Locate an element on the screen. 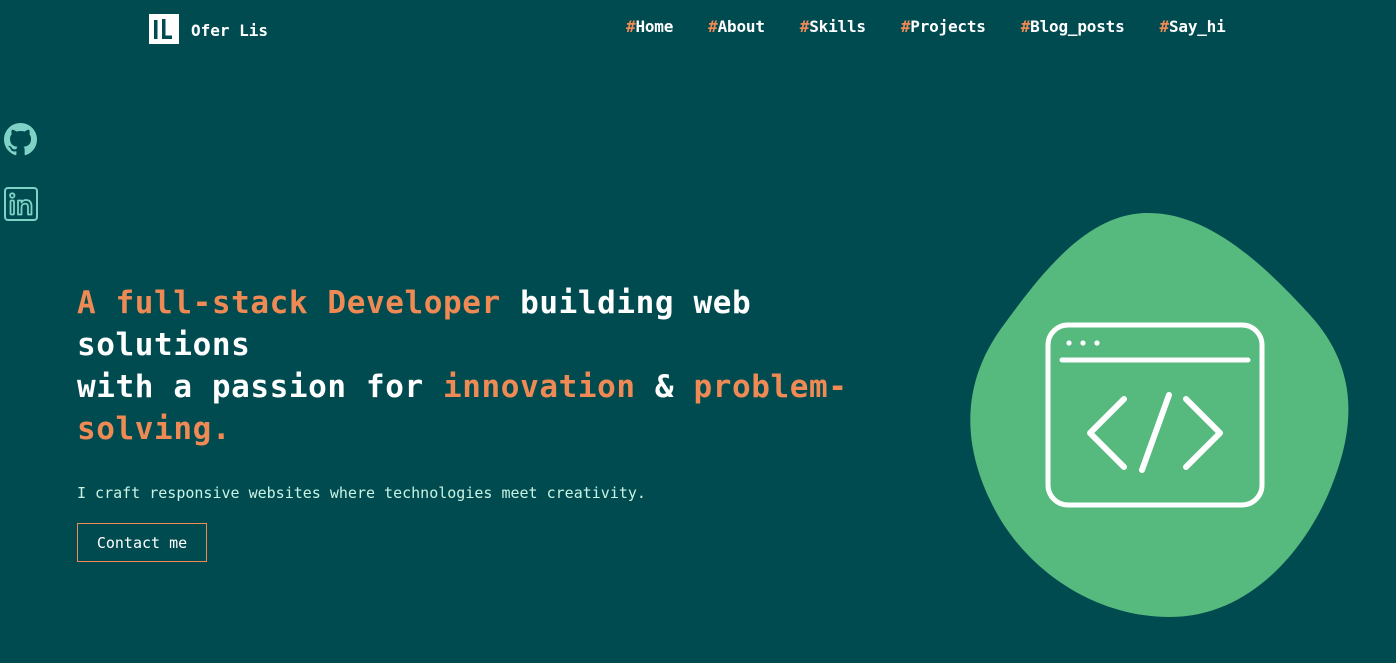 This screenshot has height=663, width=1396. linkedin-icon is located at coordinates (21, 204).